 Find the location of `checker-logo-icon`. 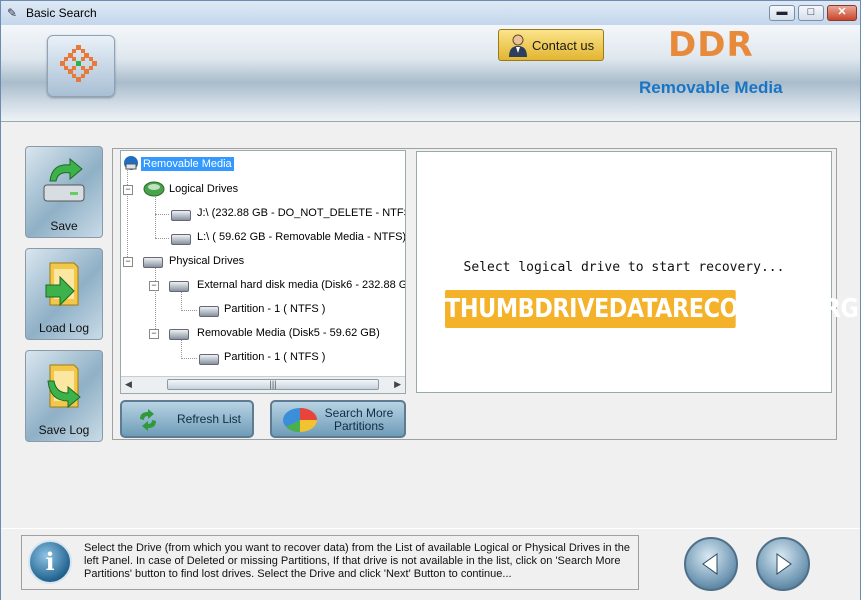

checker-logo-icon is located at coordinates (78, 63).